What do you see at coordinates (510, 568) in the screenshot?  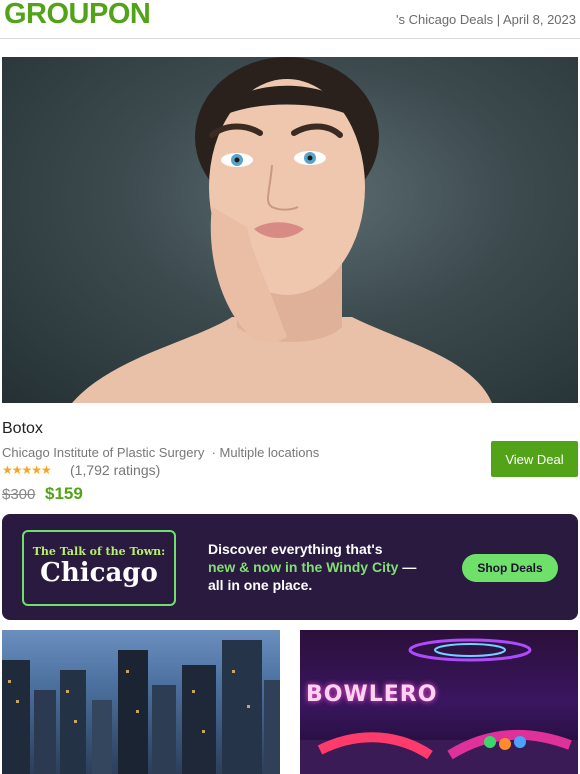 I see `shop-deals-button: Shop Deals` at bounding box center [510, 568].